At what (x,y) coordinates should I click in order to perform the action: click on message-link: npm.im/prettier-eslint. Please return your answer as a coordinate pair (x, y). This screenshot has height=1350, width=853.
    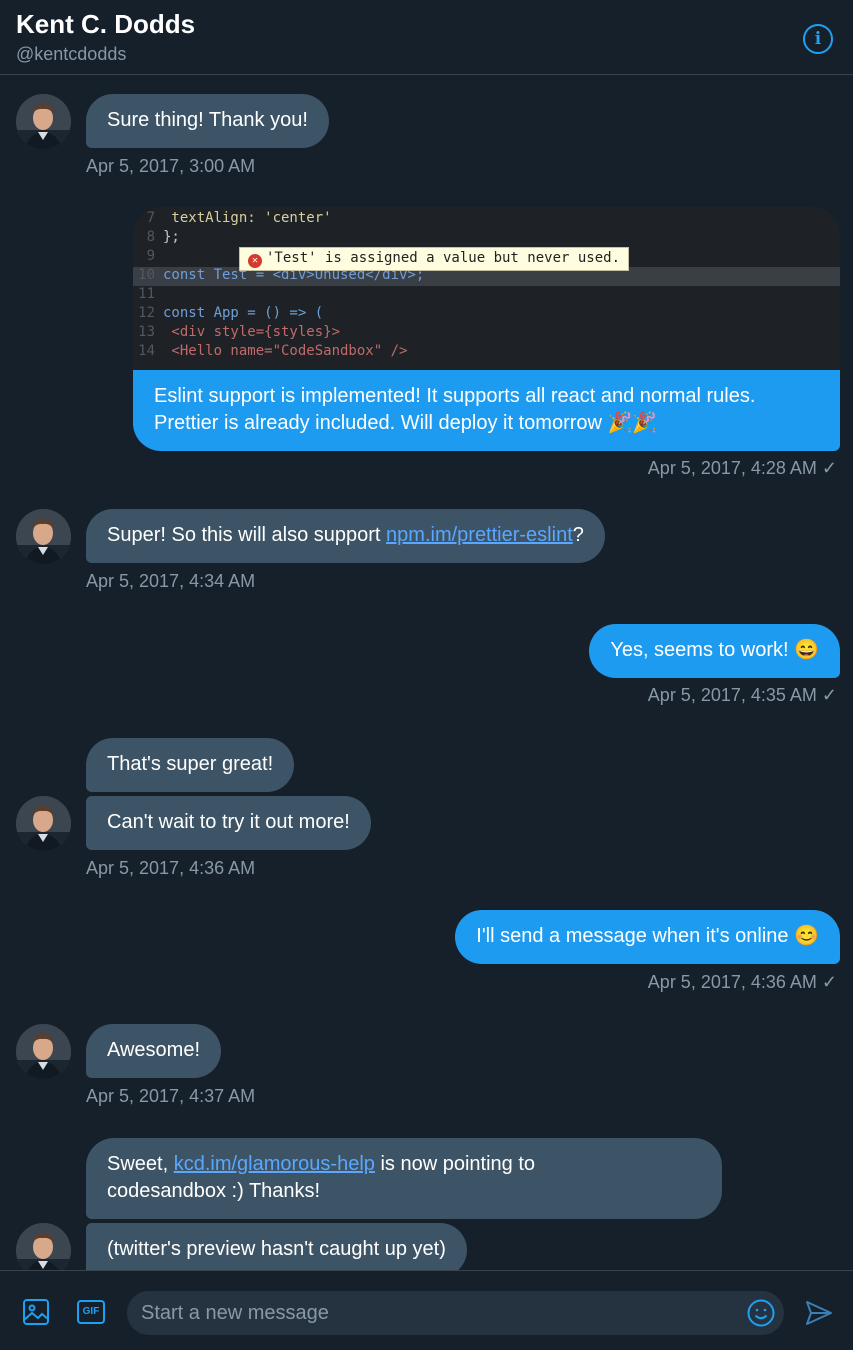
    Looking at the image, I should click on (479, 535).